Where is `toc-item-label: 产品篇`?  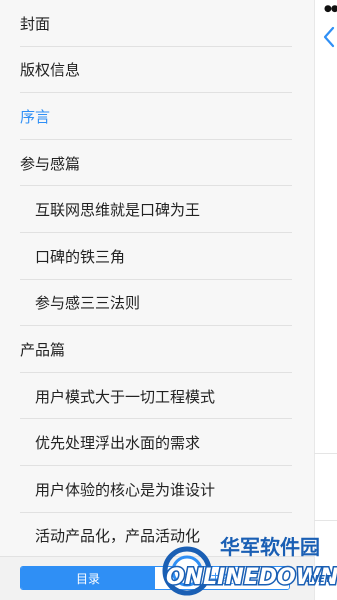 toc-item-label: 产品篇 is located at coordinates (43, 349).